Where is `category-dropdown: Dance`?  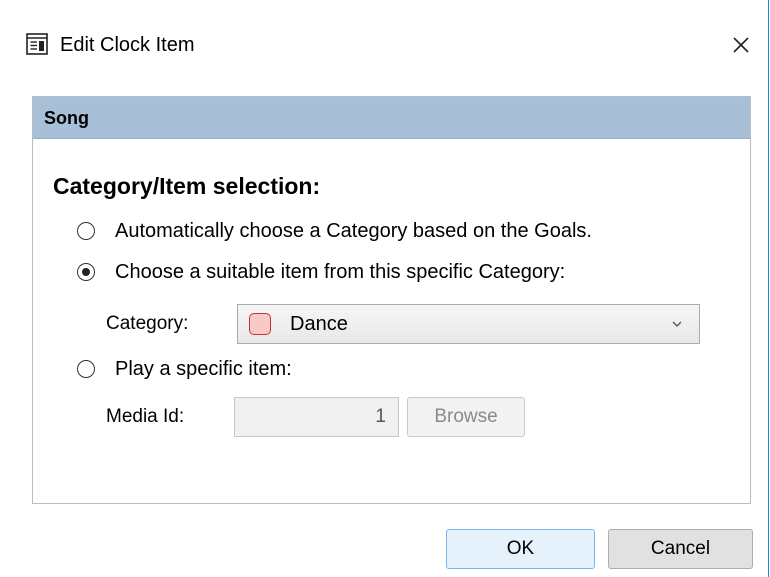
category-dropdown: Dance is located at coordinates (468, 324).